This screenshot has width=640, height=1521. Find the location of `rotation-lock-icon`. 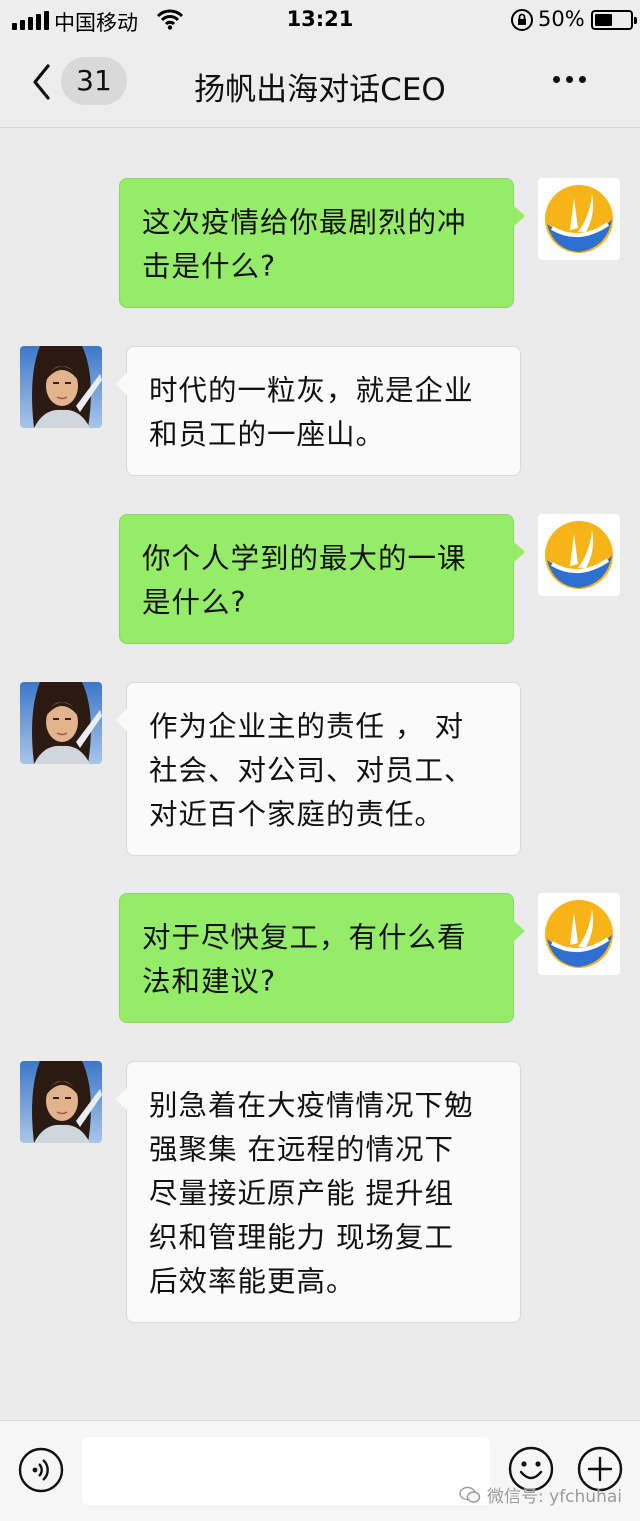

rotation-lock-icon is located at coordinates (522, 22).